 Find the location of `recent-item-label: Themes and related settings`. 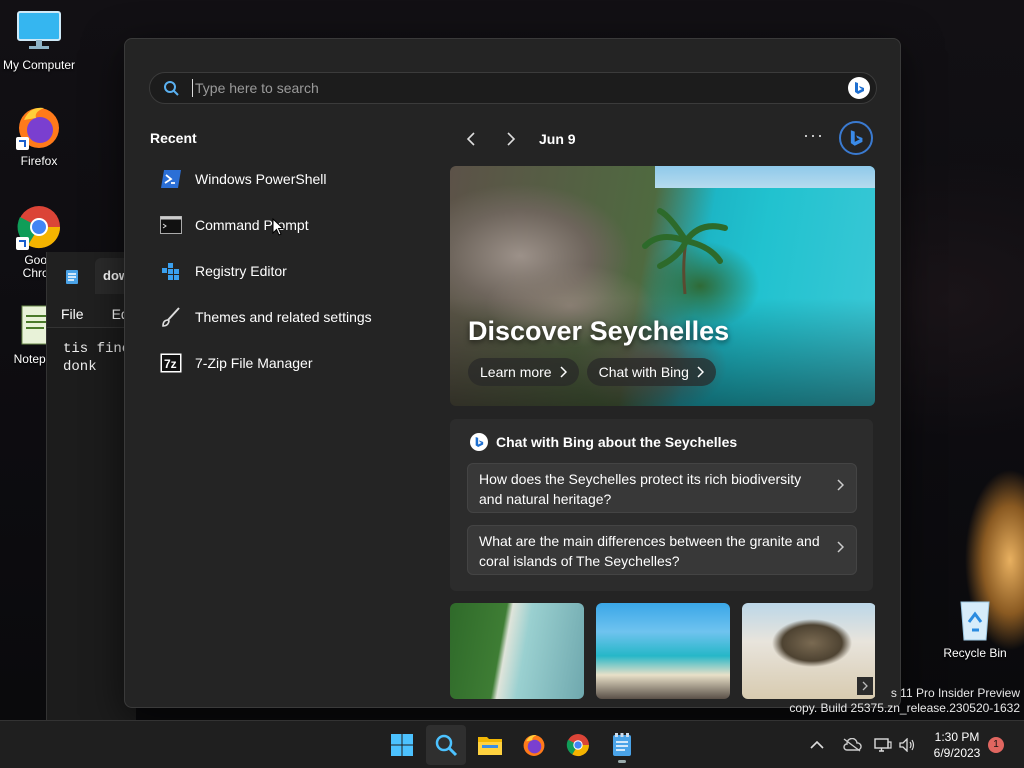

recent-item-label: Themes and related settings is located at coordinates (283, 317).